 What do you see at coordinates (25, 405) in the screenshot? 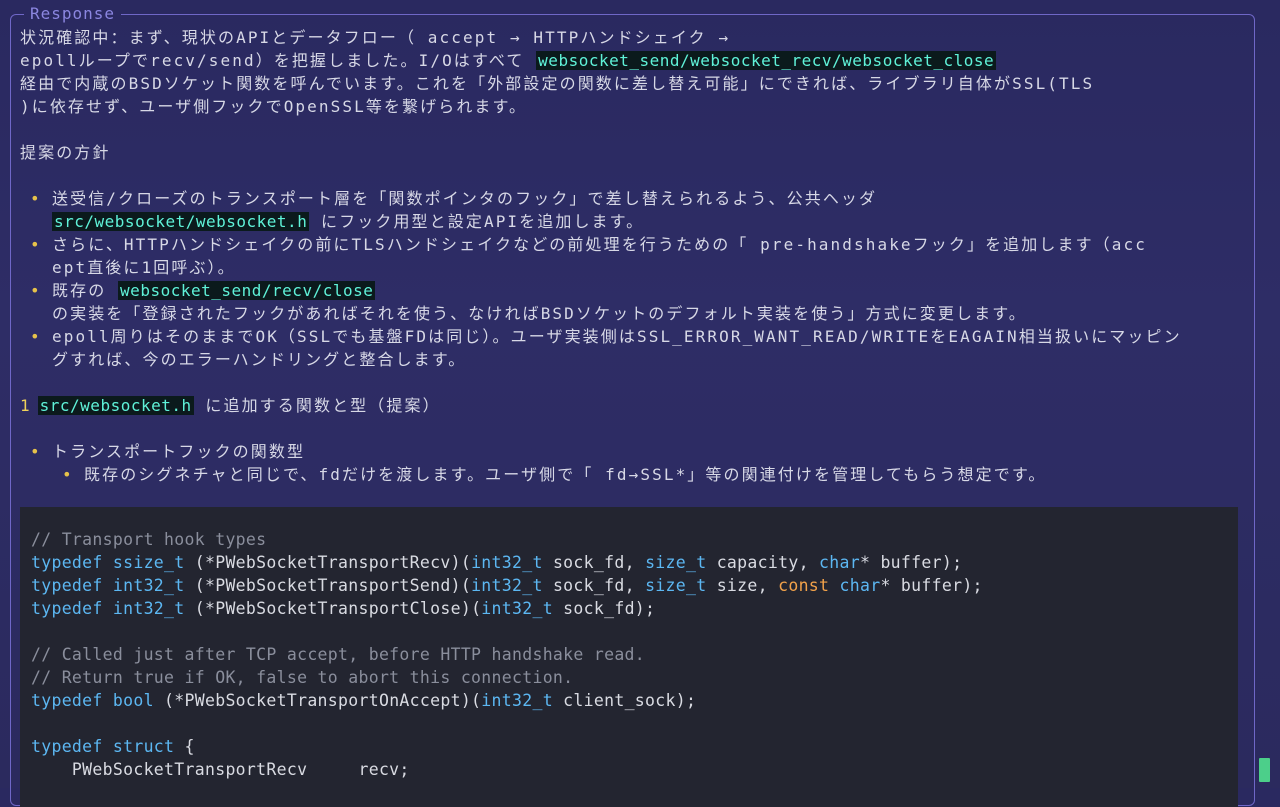
I see `section-number: 1` at bounding box center [25, 405].